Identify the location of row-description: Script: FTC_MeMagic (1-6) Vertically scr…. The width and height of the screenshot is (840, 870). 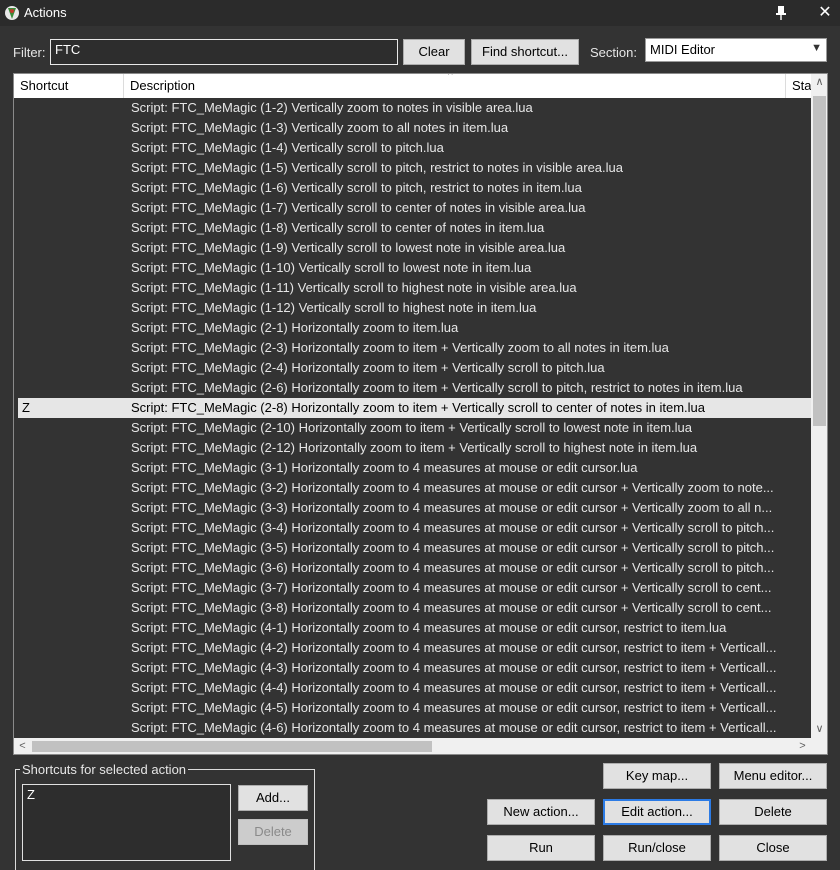
(356, 187).